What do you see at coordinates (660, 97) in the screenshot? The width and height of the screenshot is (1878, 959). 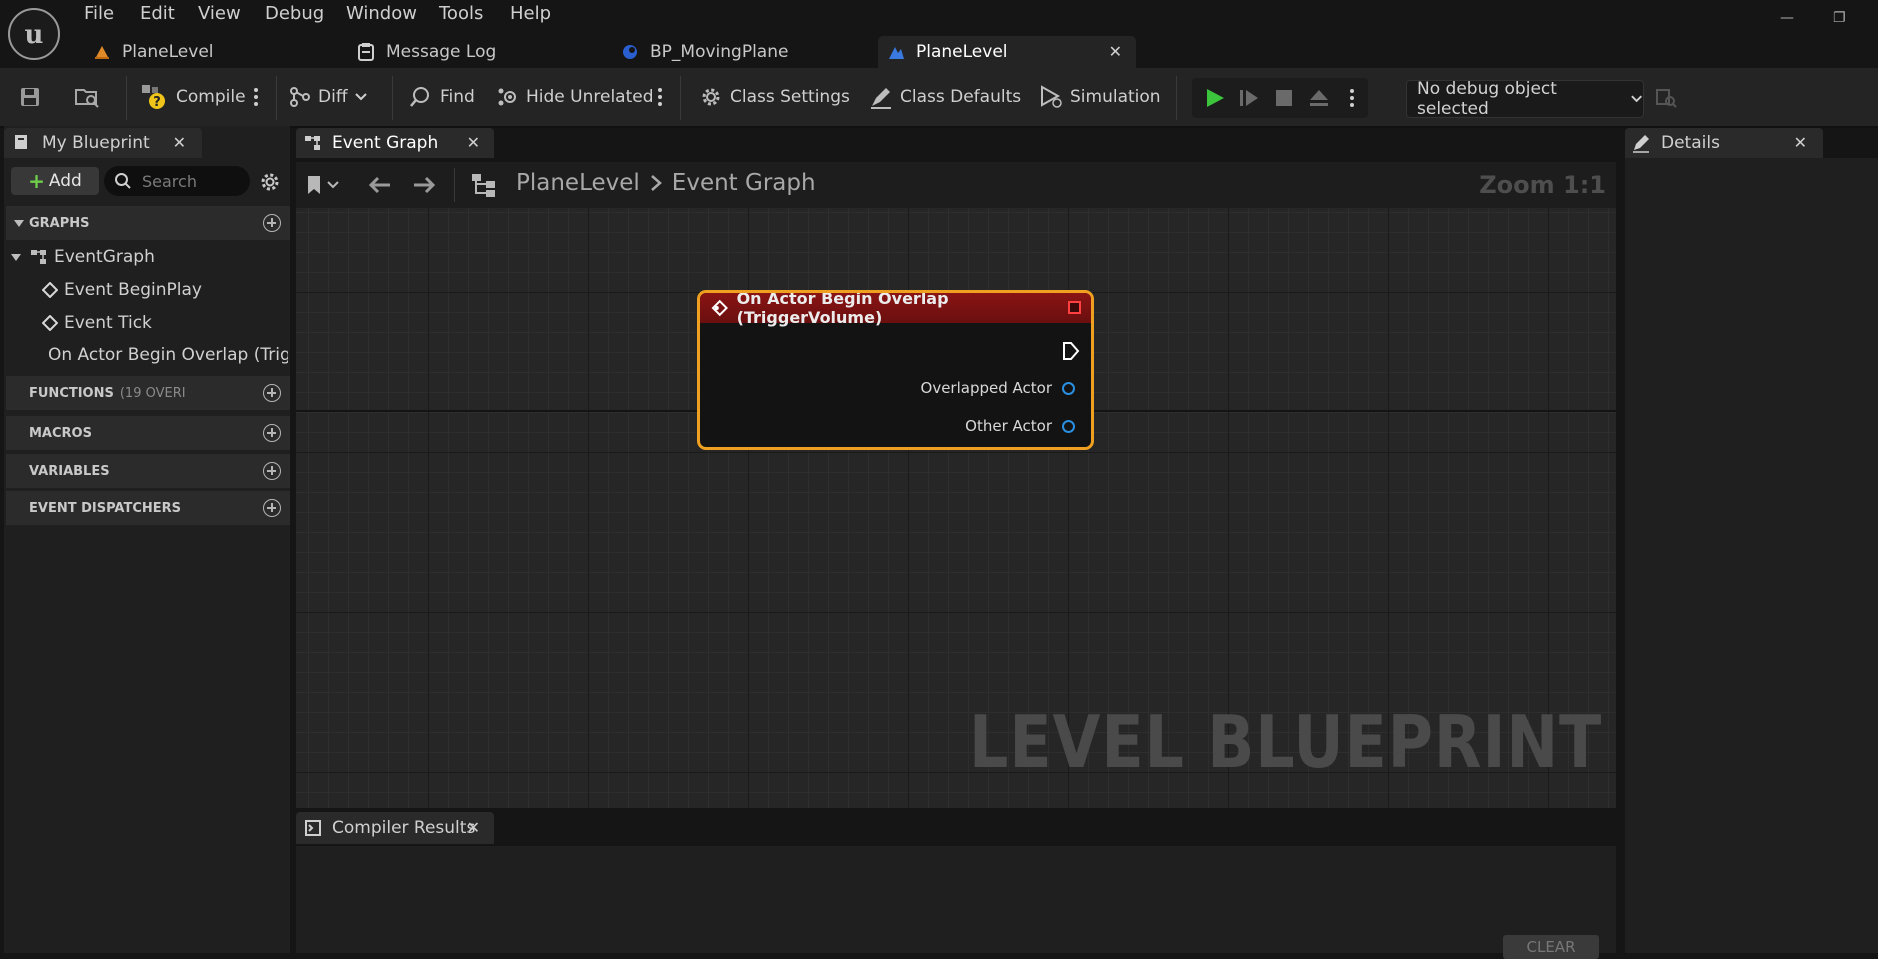 I see `hide-unrelated-options-icon` at bounding box center [660, 97].